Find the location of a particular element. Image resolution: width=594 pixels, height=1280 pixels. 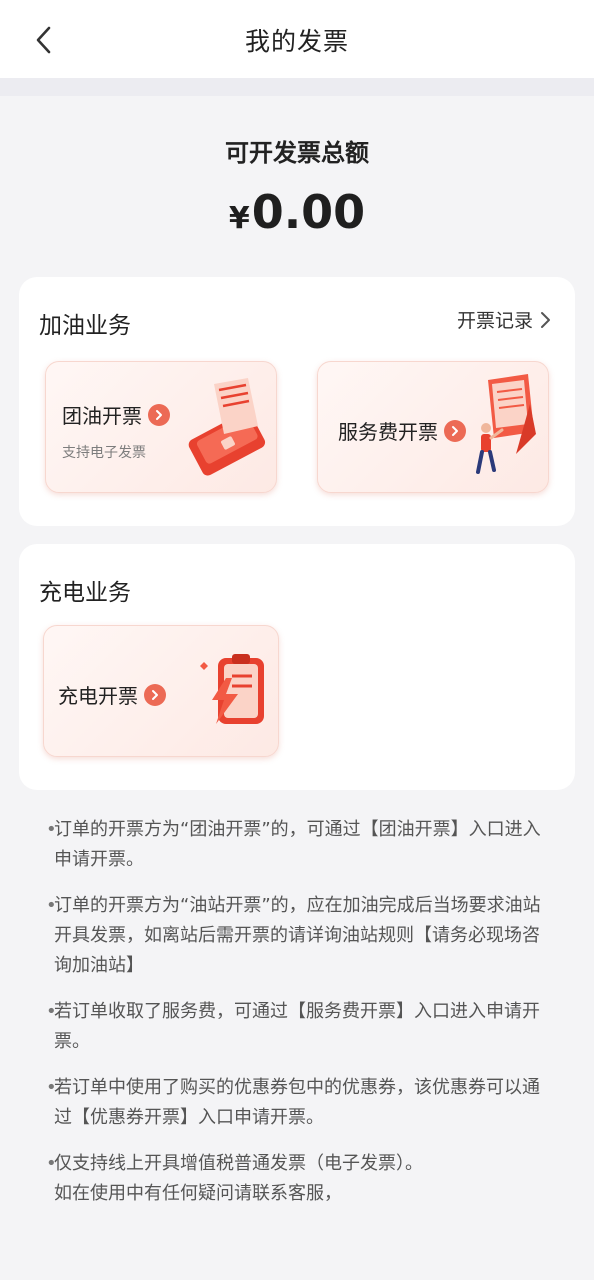

charging-invoice-label: 充电开票 is located at coordinates (98, 696).